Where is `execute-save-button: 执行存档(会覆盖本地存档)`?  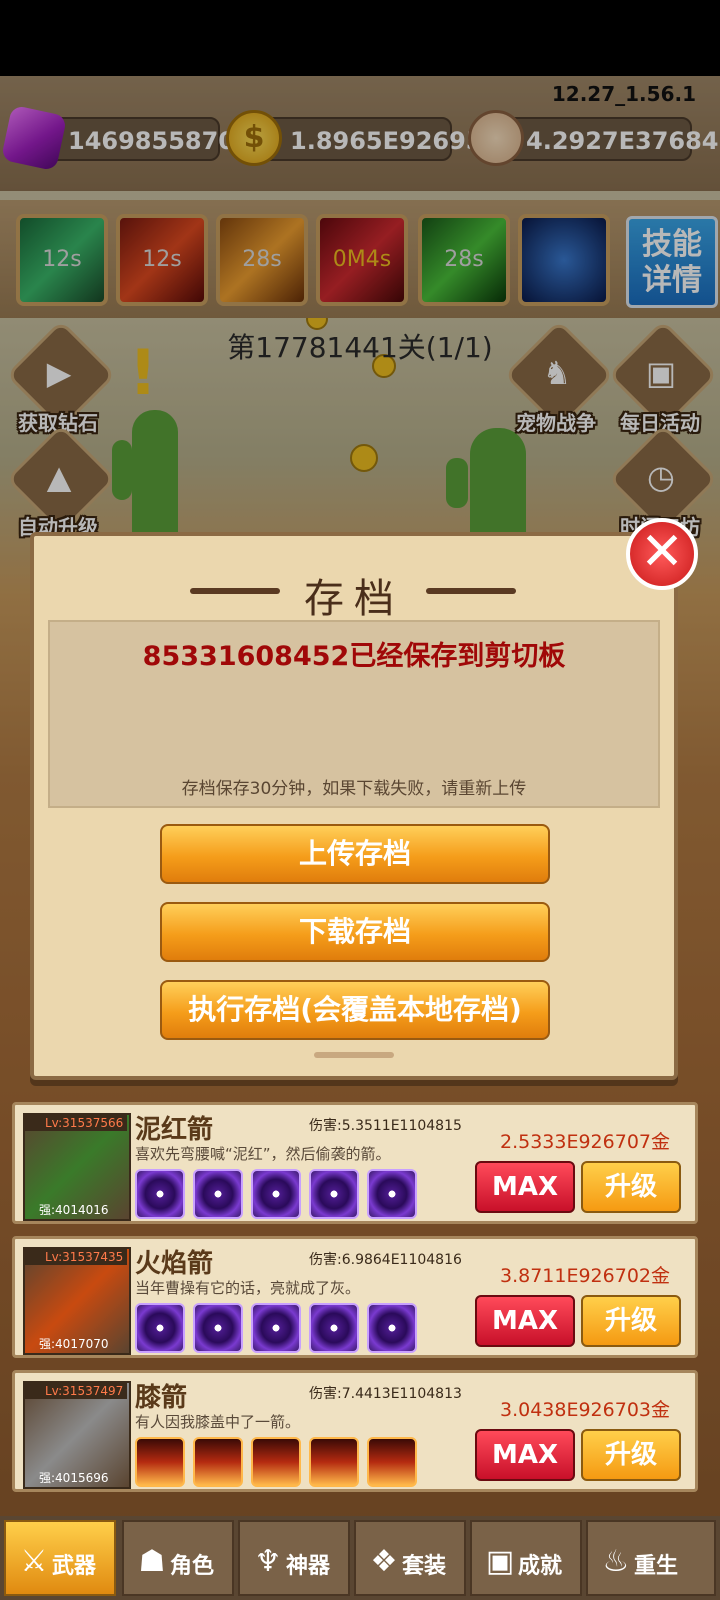
execute-save-button: 执行存档(会覆盖本地存档) is located at coordinates (355, 1010).